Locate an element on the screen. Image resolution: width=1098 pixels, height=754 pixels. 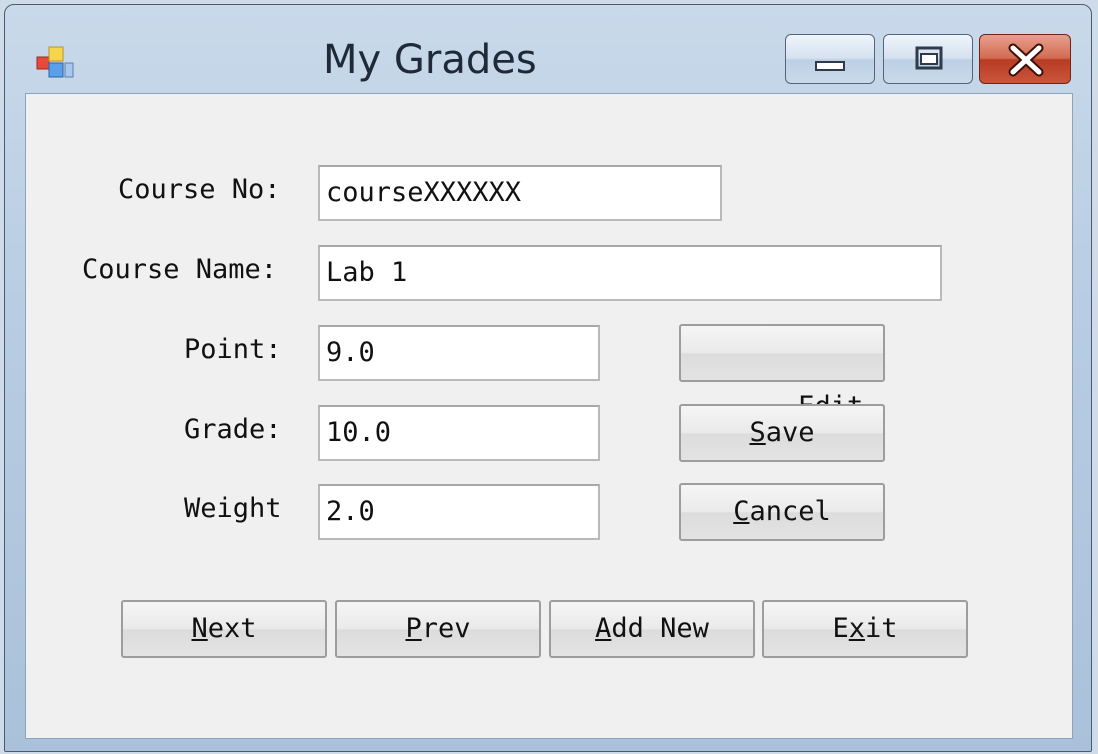
close-icon is located at coordinates (1026, 60).